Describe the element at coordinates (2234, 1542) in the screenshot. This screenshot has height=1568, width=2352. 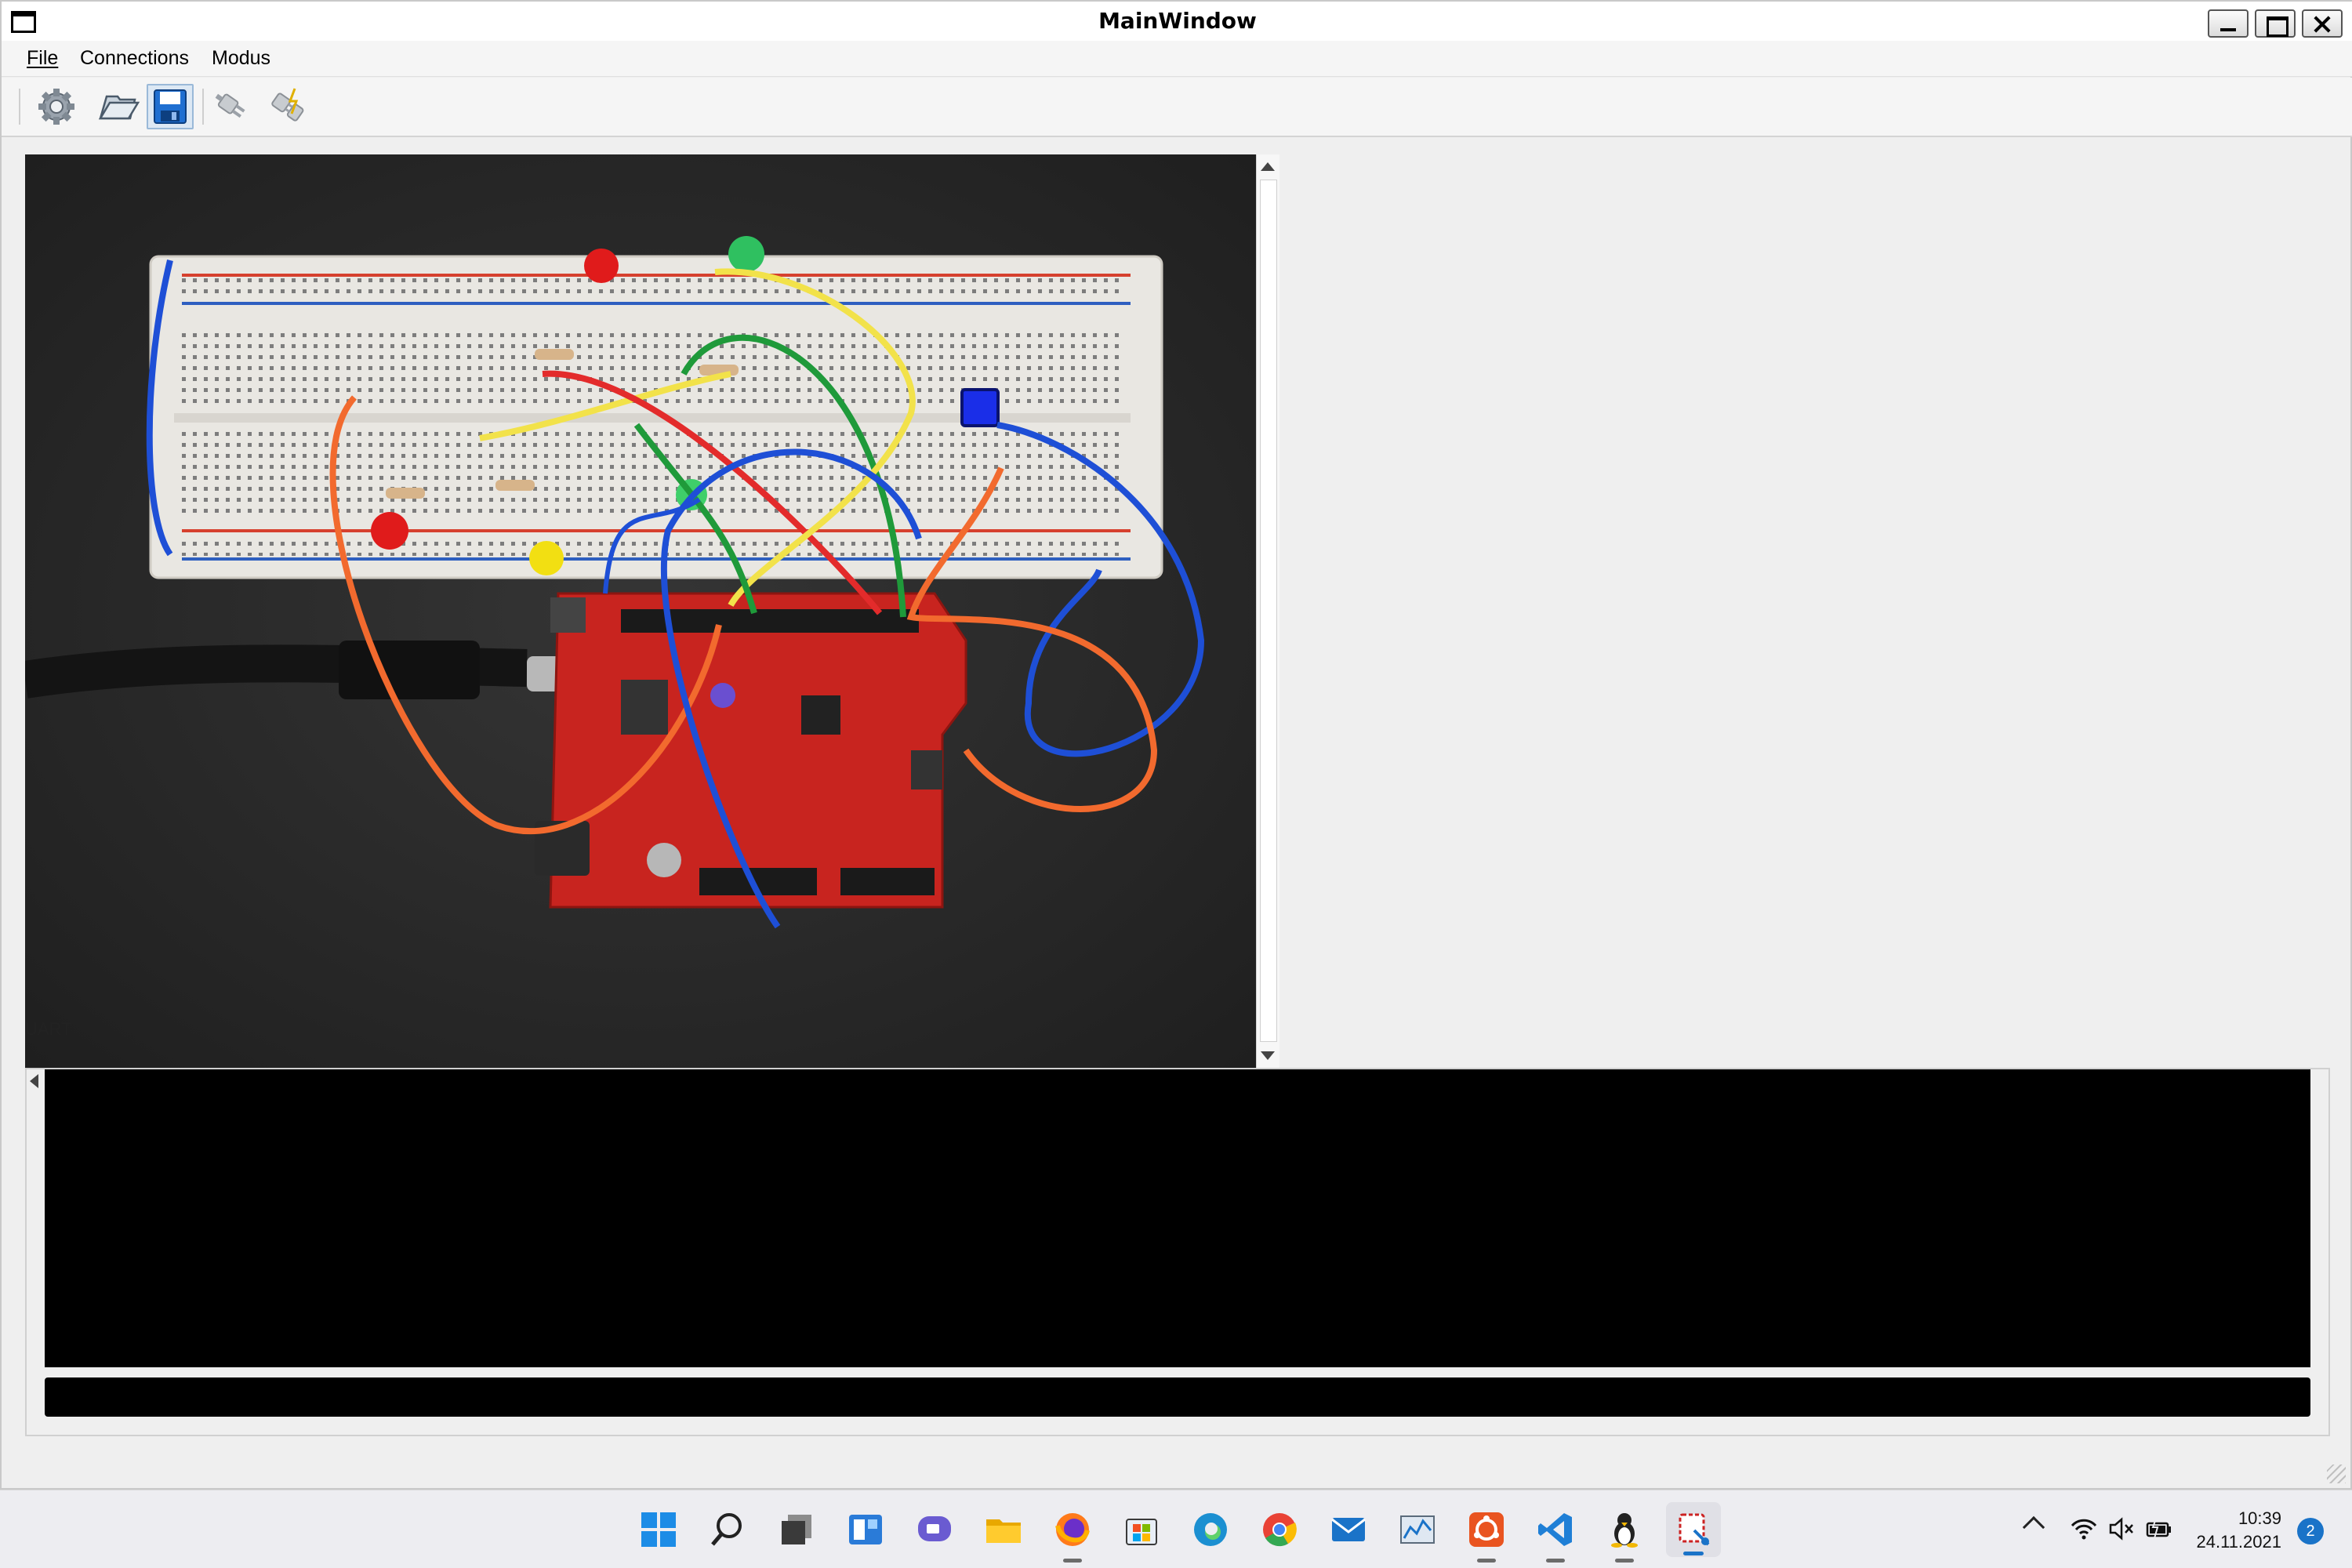
I see `clock-date: 24.11.2021` at that location.